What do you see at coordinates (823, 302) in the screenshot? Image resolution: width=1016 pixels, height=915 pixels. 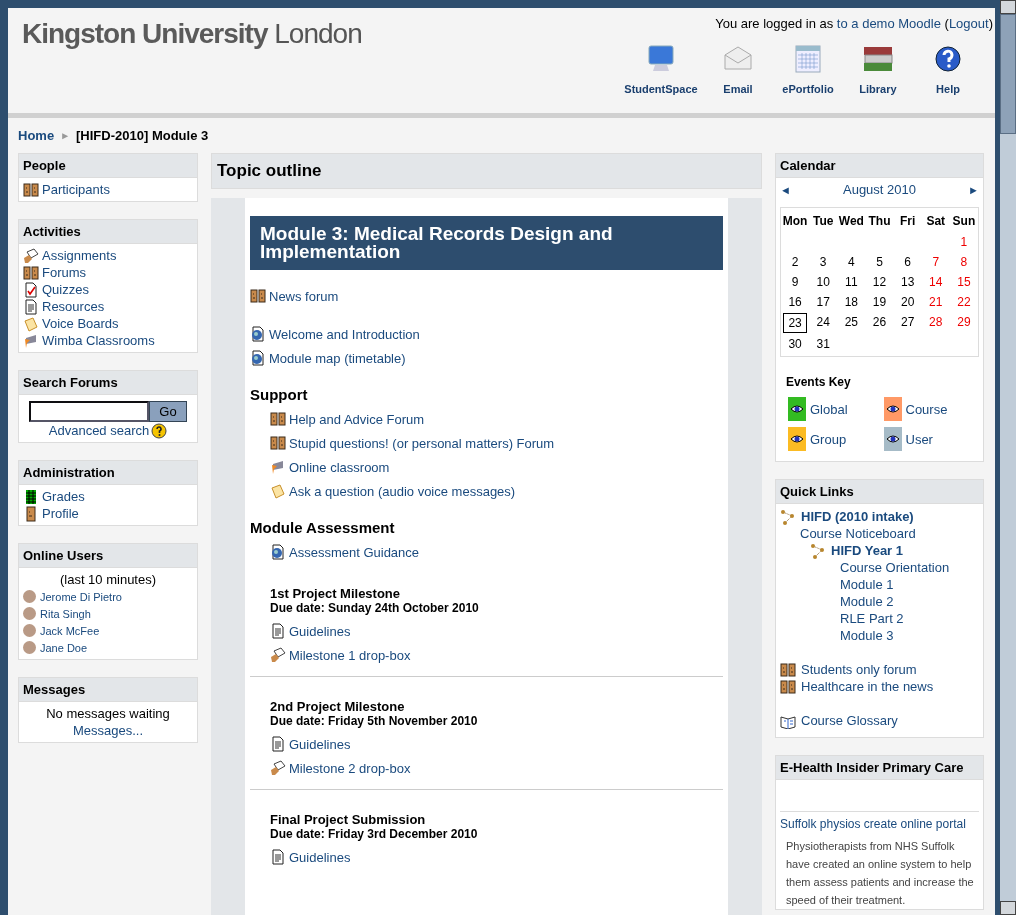 I see `calendar-day: 17` at bounding box center [823, 302].